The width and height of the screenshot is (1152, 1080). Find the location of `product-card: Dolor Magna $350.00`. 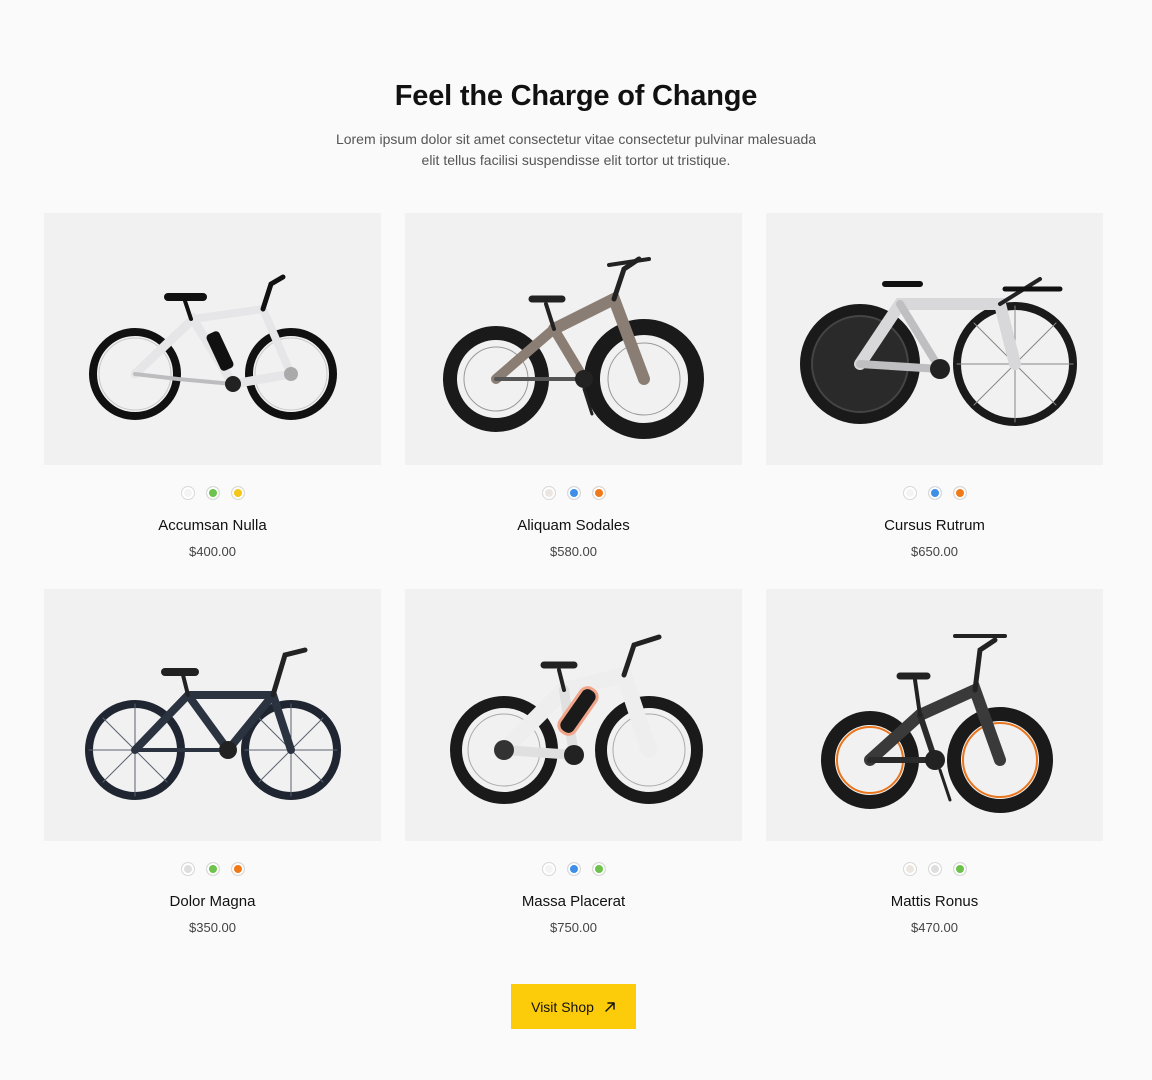

product-card: Dolor Magna $350.00 is located at coordinates (212, 762).